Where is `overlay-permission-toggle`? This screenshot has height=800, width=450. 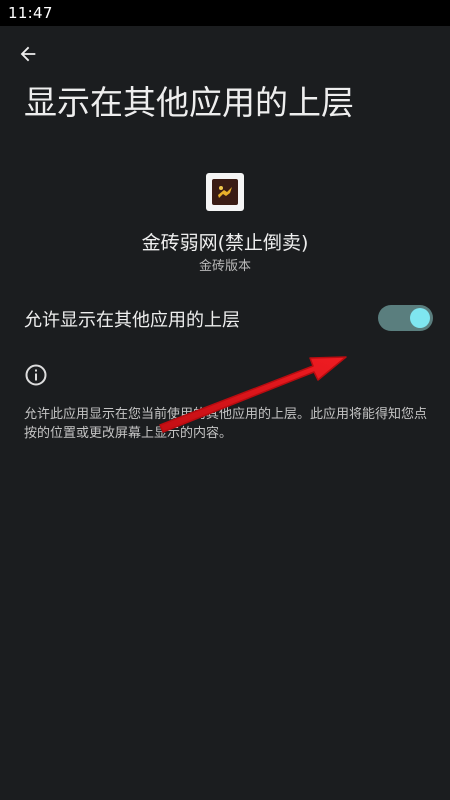
overlay-permission-toggle is located at coordinates (405, 318).